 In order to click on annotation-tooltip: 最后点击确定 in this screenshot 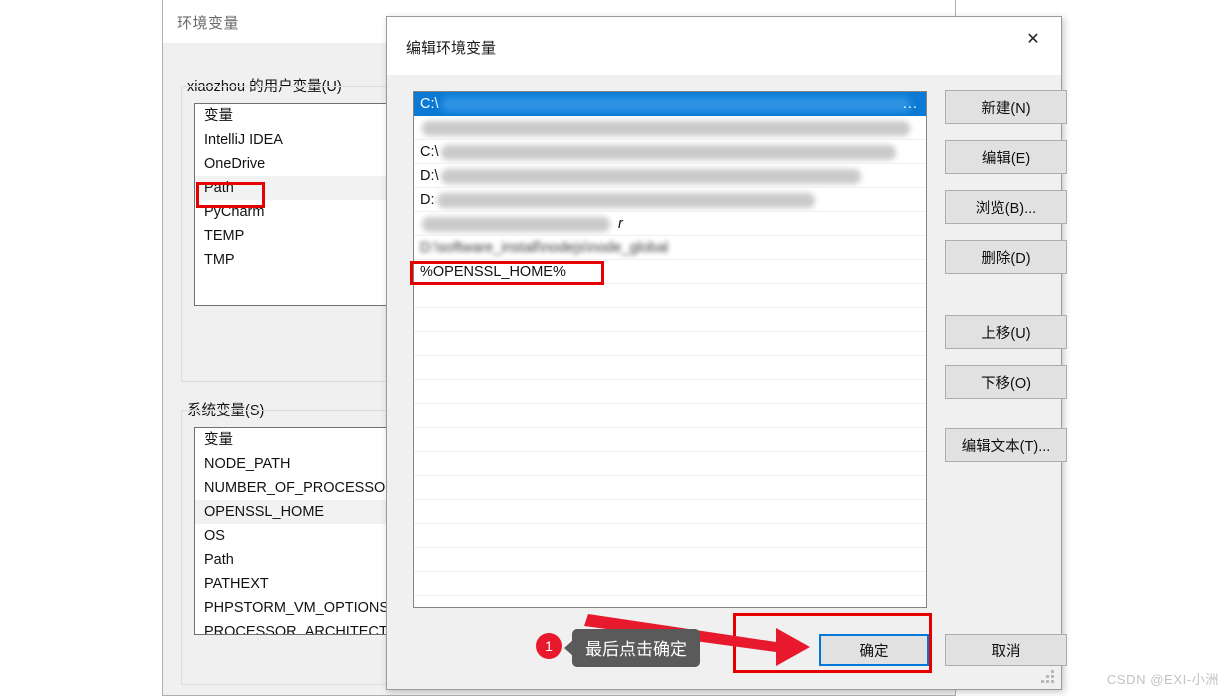, I will do `click(632, 648)`.